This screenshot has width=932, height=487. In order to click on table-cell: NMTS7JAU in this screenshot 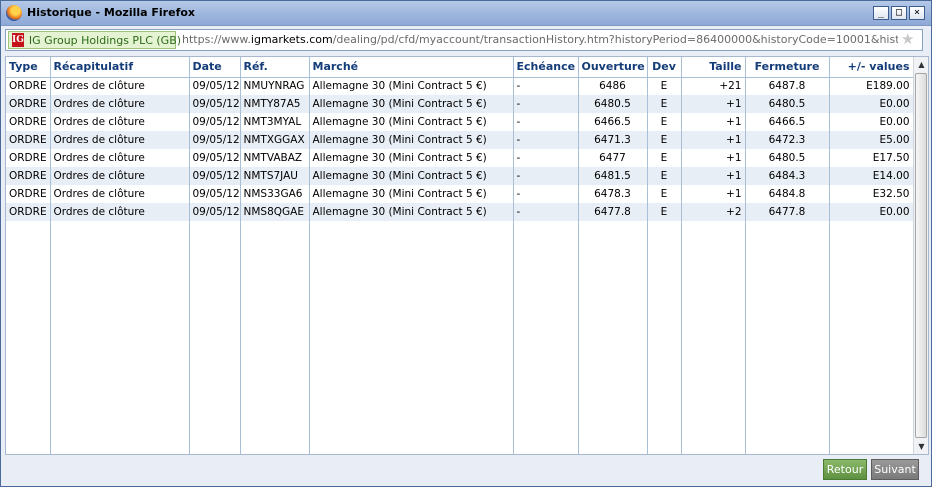, I will do `click(275, 176)`.